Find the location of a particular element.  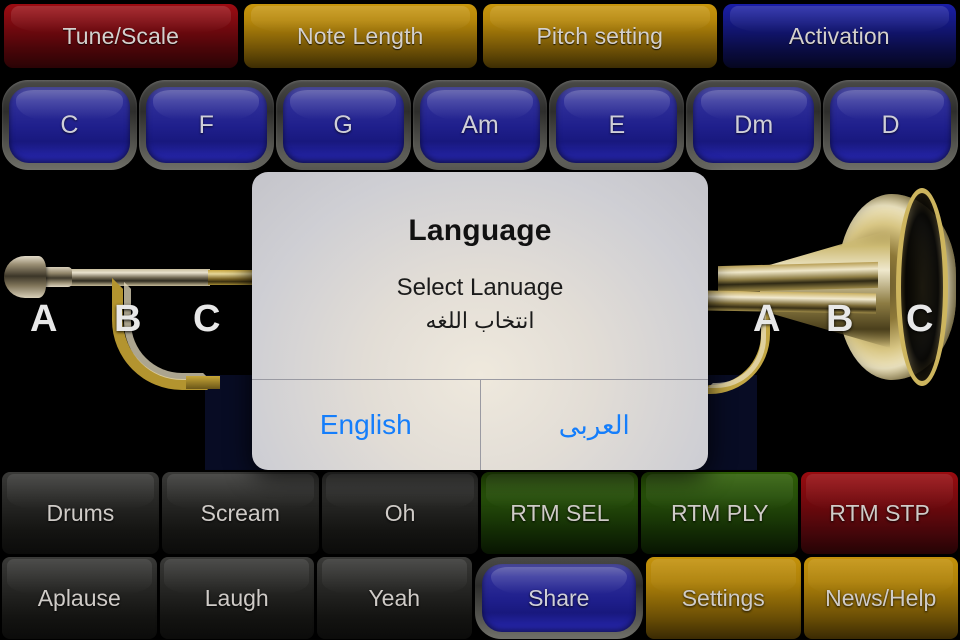

chord-button-face: Am is located at coordinates (480, 125).